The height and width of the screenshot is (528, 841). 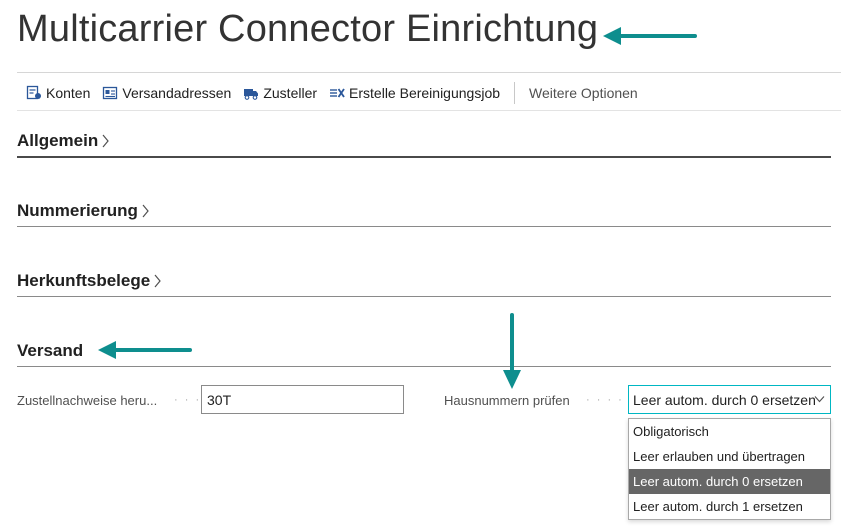 I want to click on hausnummern-pruefen-select: Leer autom. durch 0 ersetzen, so click(x=729, y=399).